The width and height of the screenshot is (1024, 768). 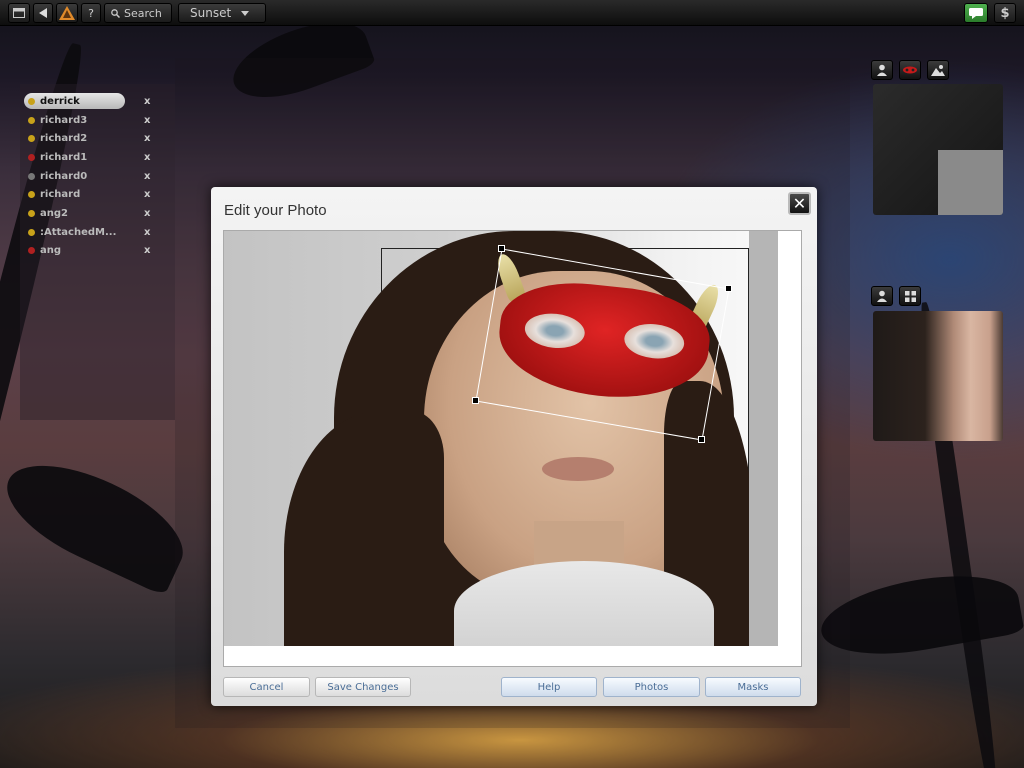 What do you see at coordinates (54, 213) in the screenshot?
I see `user-name: ang2` at bounding box center [54, 213].